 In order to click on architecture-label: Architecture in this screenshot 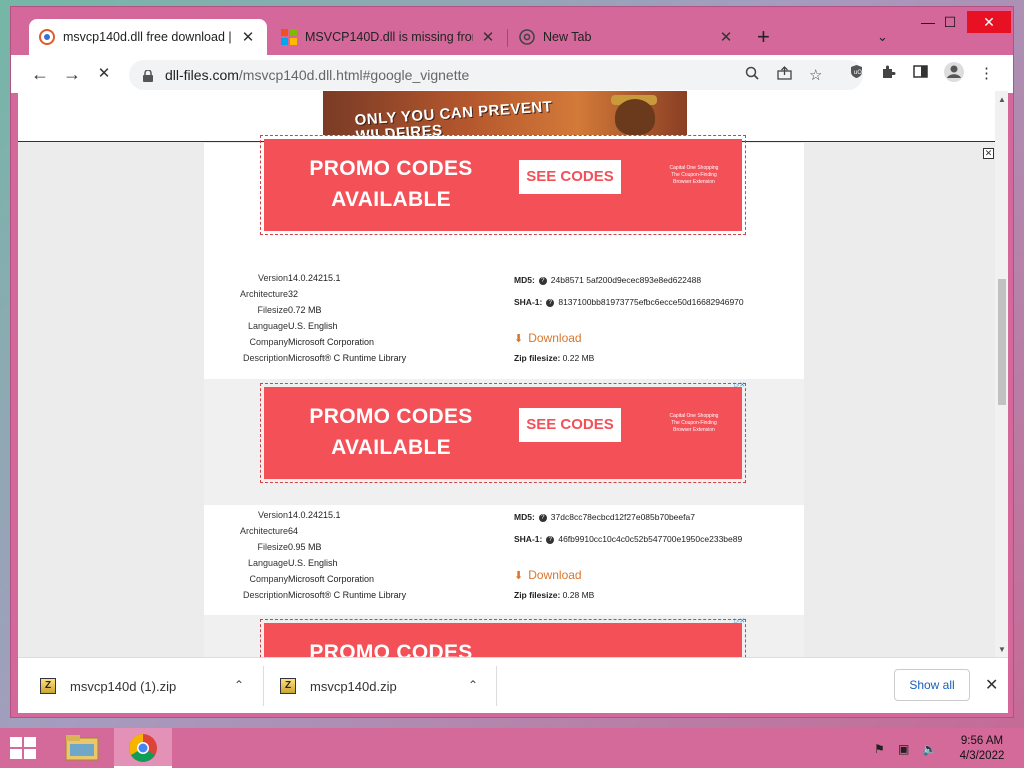, I will do `click(263, 531)`.